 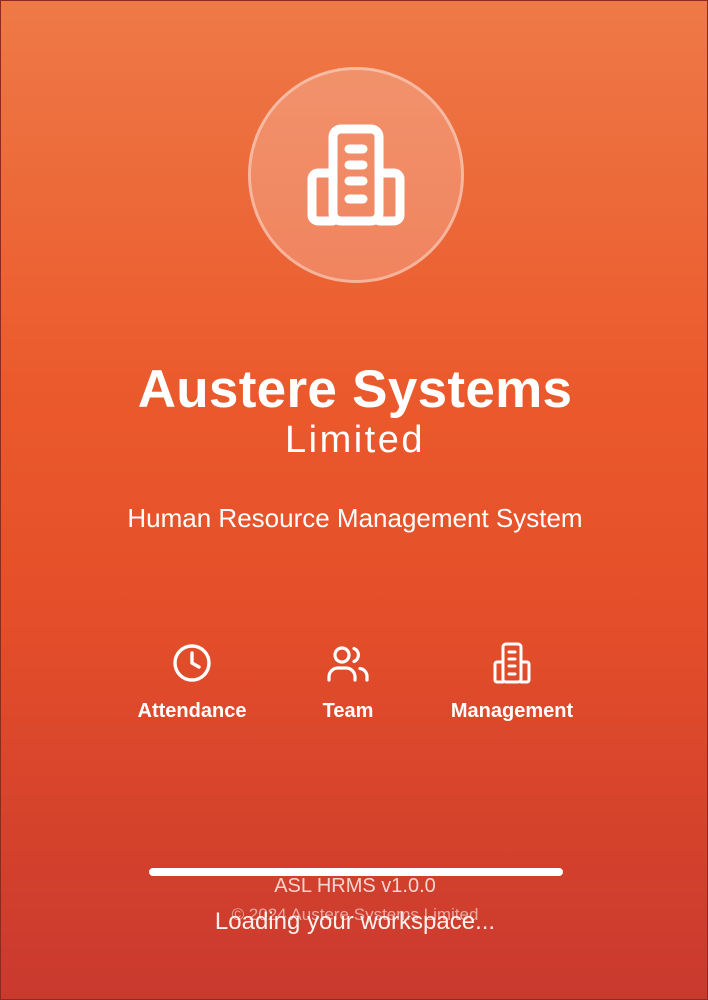 I want to click on users-icon, so click(x=348, y=664).